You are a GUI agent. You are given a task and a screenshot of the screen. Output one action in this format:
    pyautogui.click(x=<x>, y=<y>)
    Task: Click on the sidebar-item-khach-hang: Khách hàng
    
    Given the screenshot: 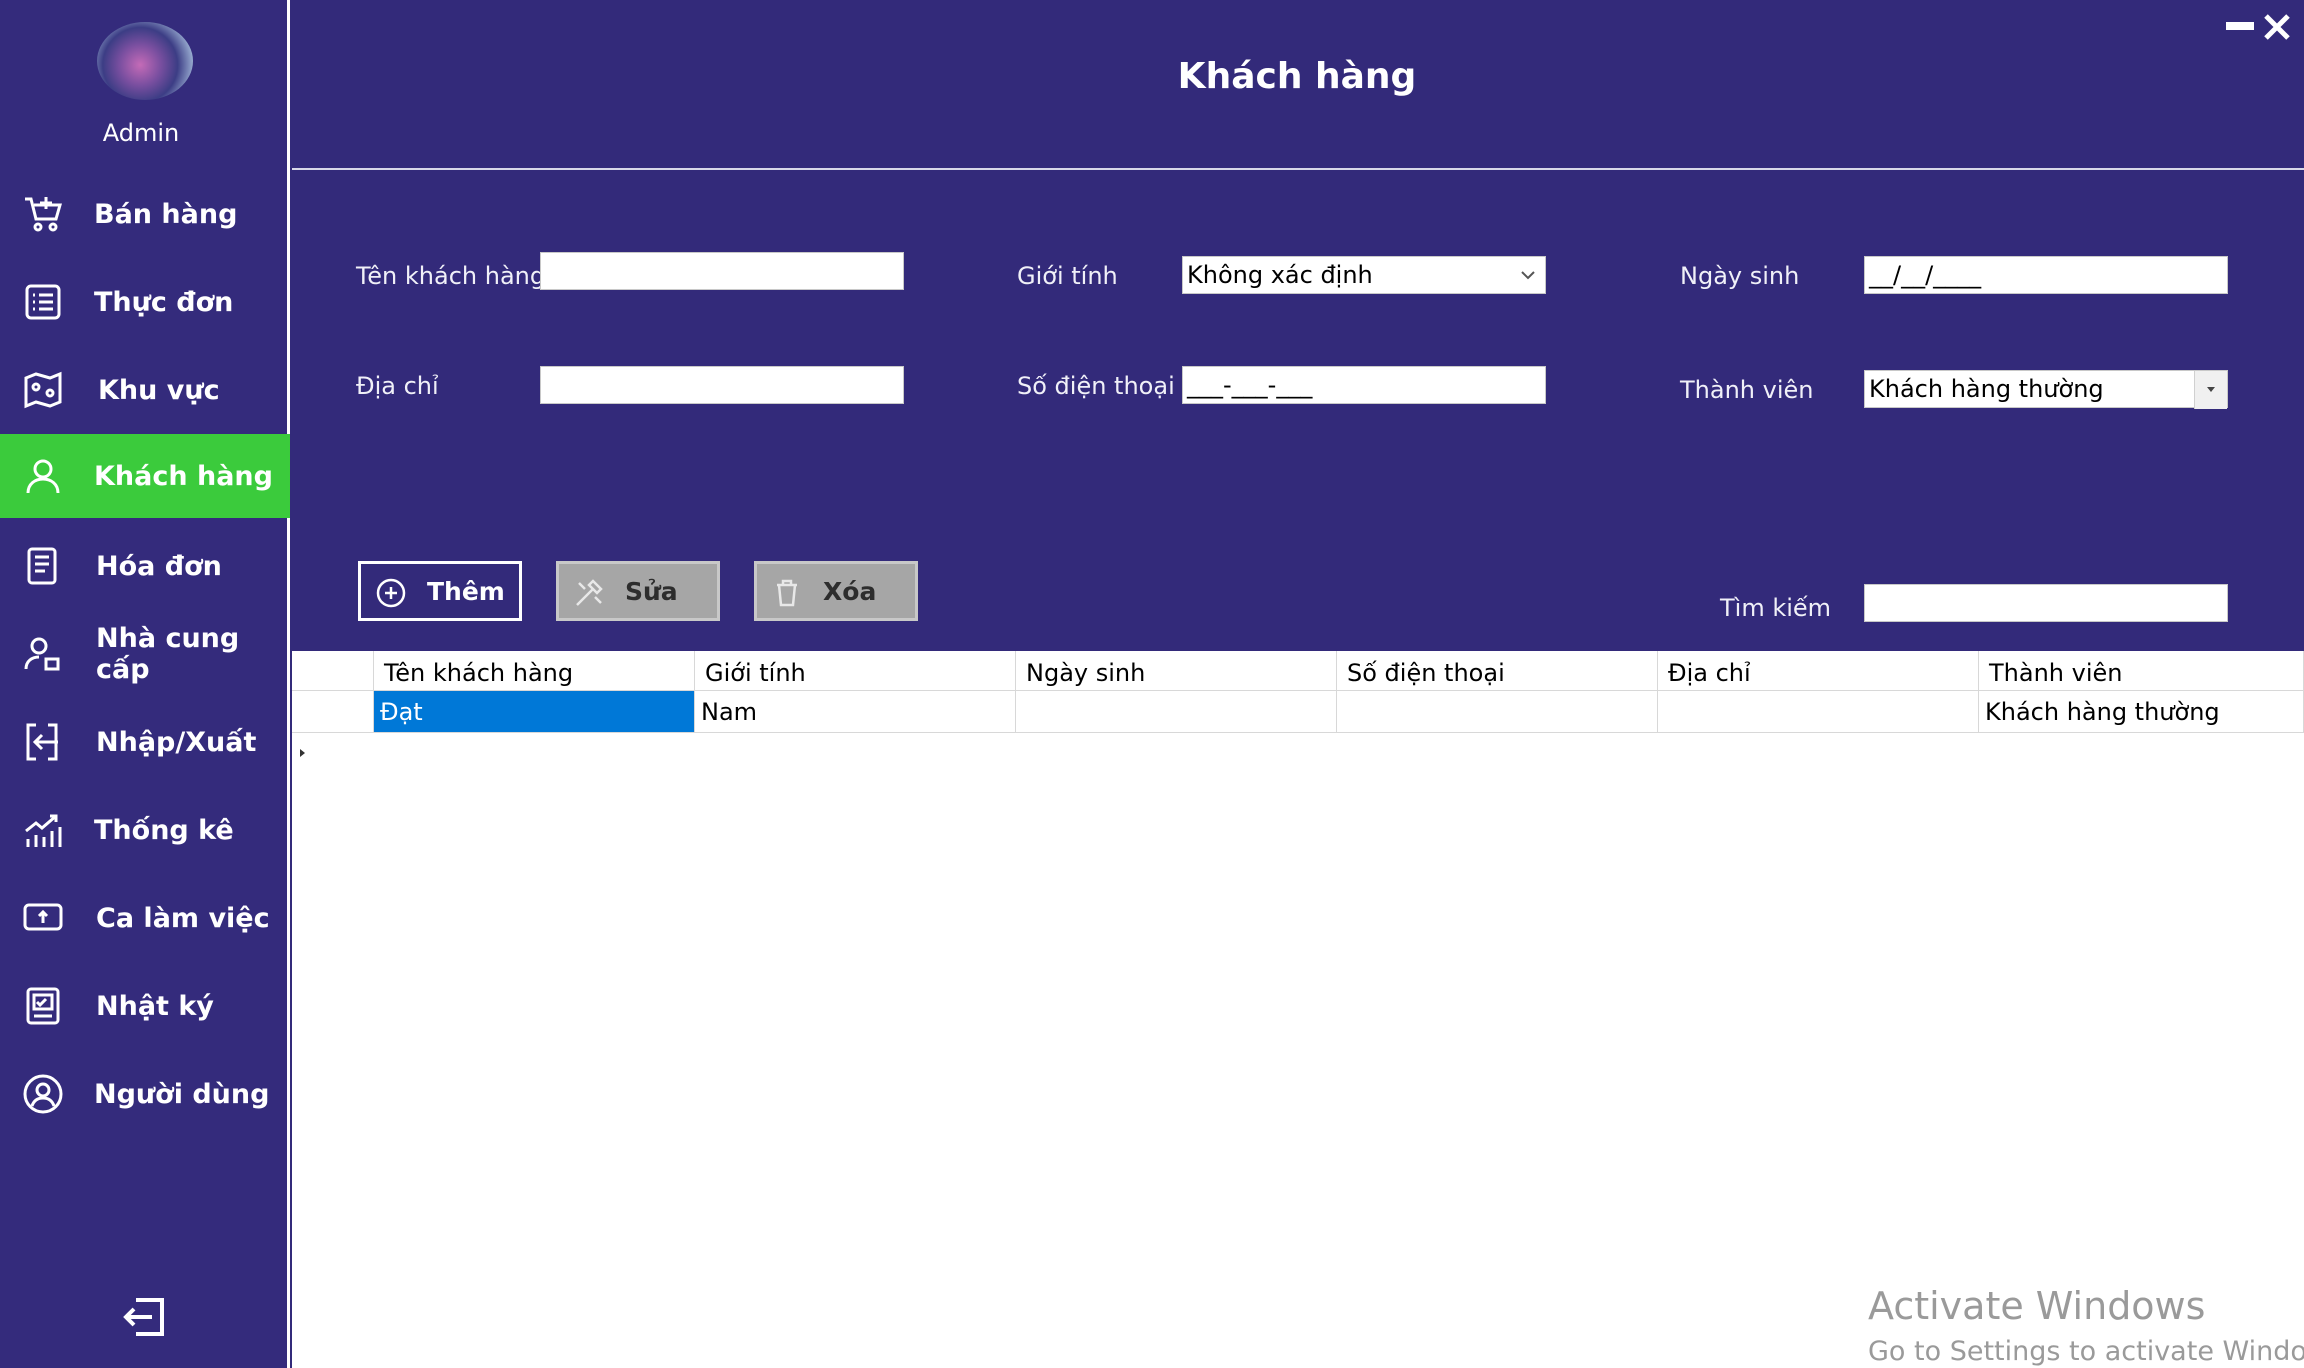 What is the action you would take?
    pyautogui.click(x=145, y=476)
    